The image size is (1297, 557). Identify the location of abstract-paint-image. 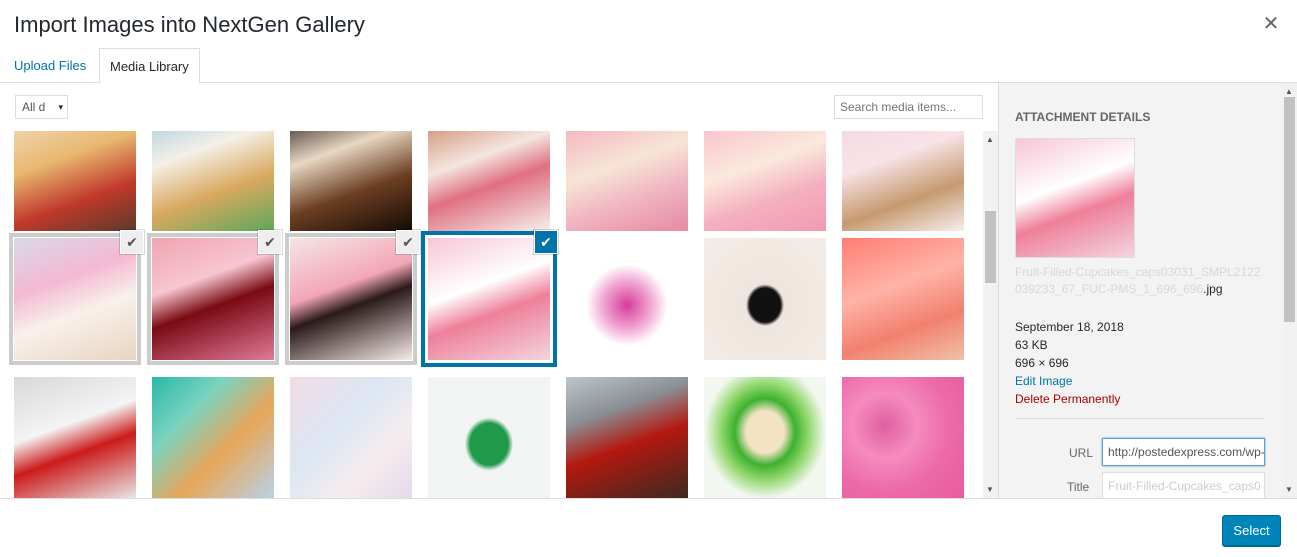
(213, 437).